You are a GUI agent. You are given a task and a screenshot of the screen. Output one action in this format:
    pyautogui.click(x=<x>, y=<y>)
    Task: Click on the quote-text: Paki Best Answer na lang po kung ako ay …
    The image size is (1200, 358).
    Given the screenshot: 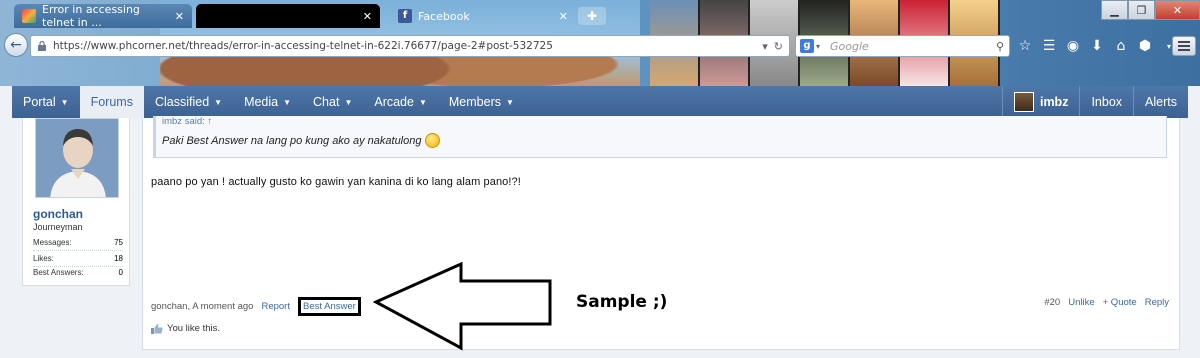 What is the action you would take?
    pyautogui.click(x=292, y=140)
    